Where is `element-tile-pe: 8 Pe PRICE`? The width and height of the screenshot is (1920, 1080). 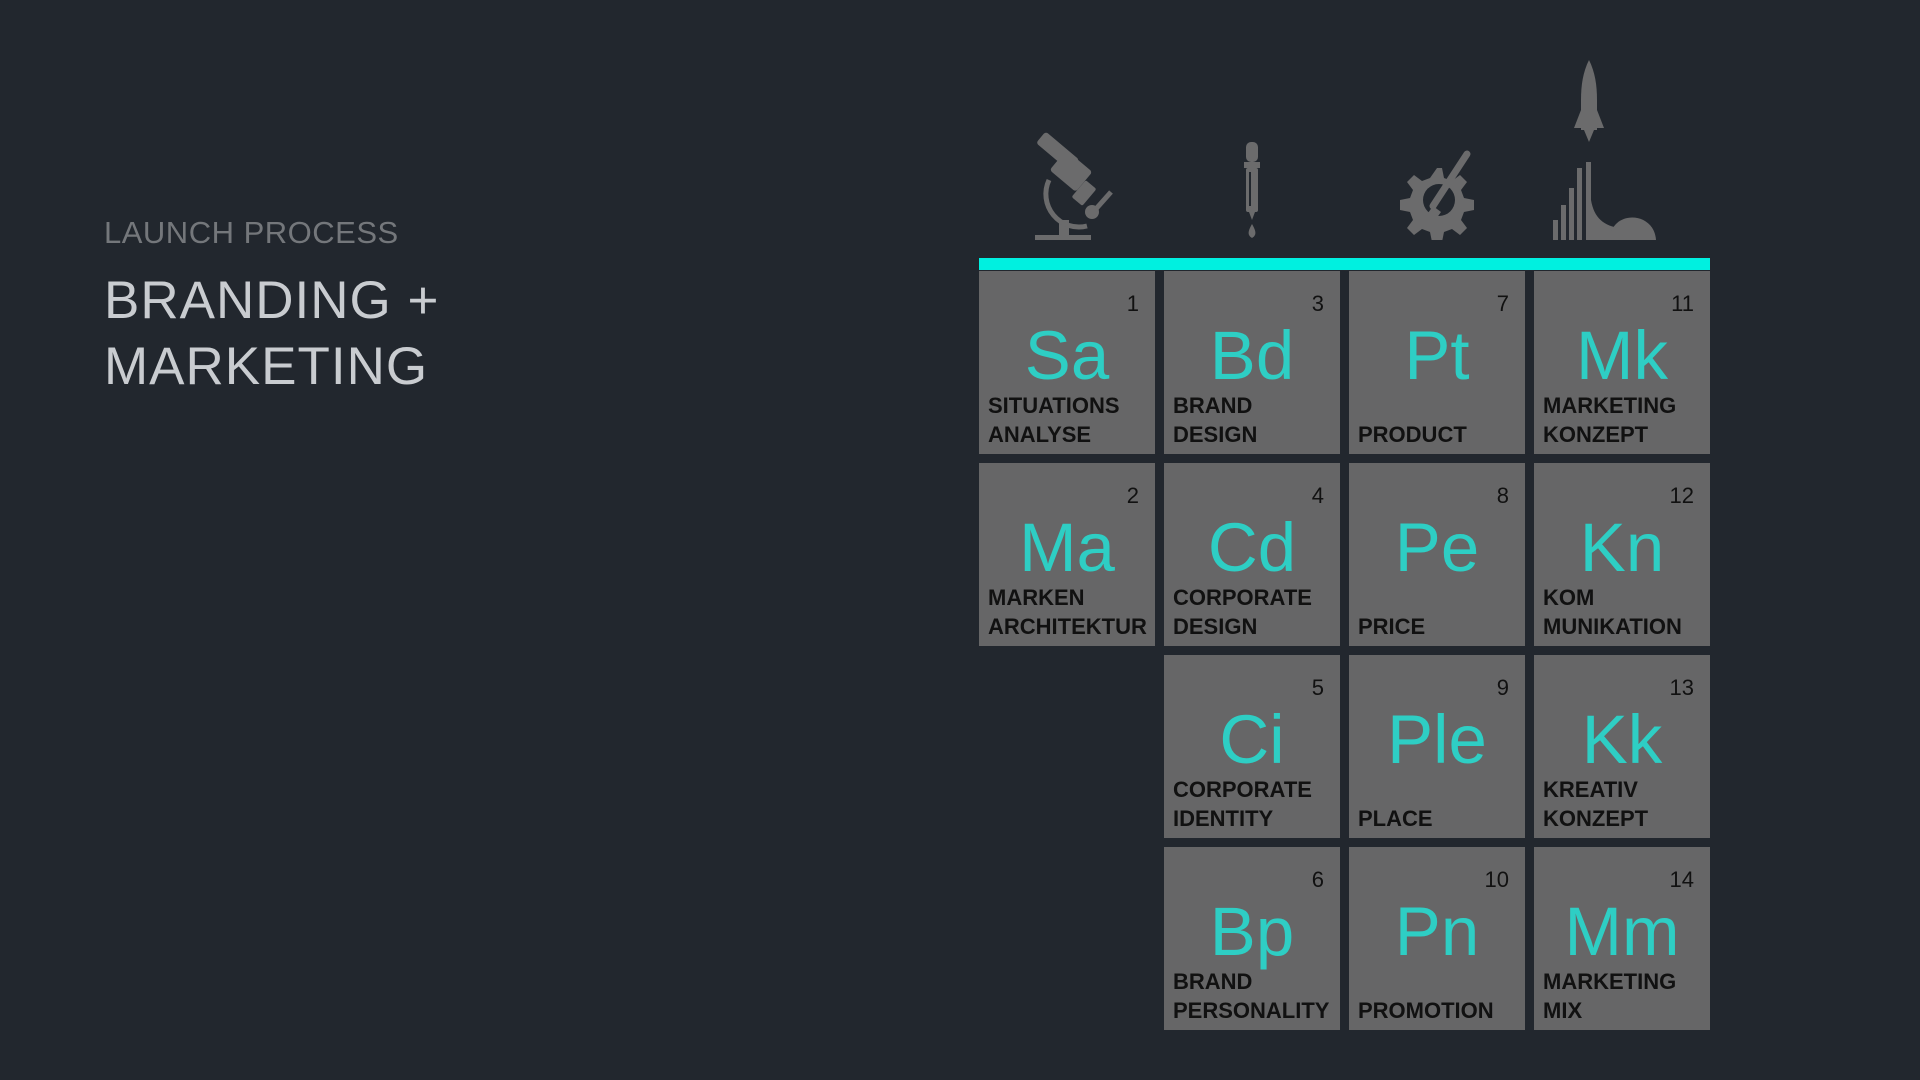 element-tile-pe: 8 Pe PRICE is located at coordinates (1437, 554).